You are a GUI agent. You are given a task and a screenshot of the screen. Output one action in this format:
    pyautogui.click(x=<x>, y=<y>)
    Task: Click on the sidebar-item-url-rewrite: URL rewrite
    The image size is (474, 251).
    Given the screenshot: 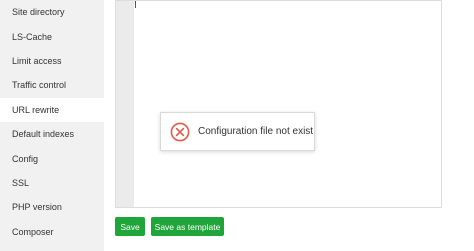 What is the action you would take?
    pyautogui.click(x=52, y=109)
    